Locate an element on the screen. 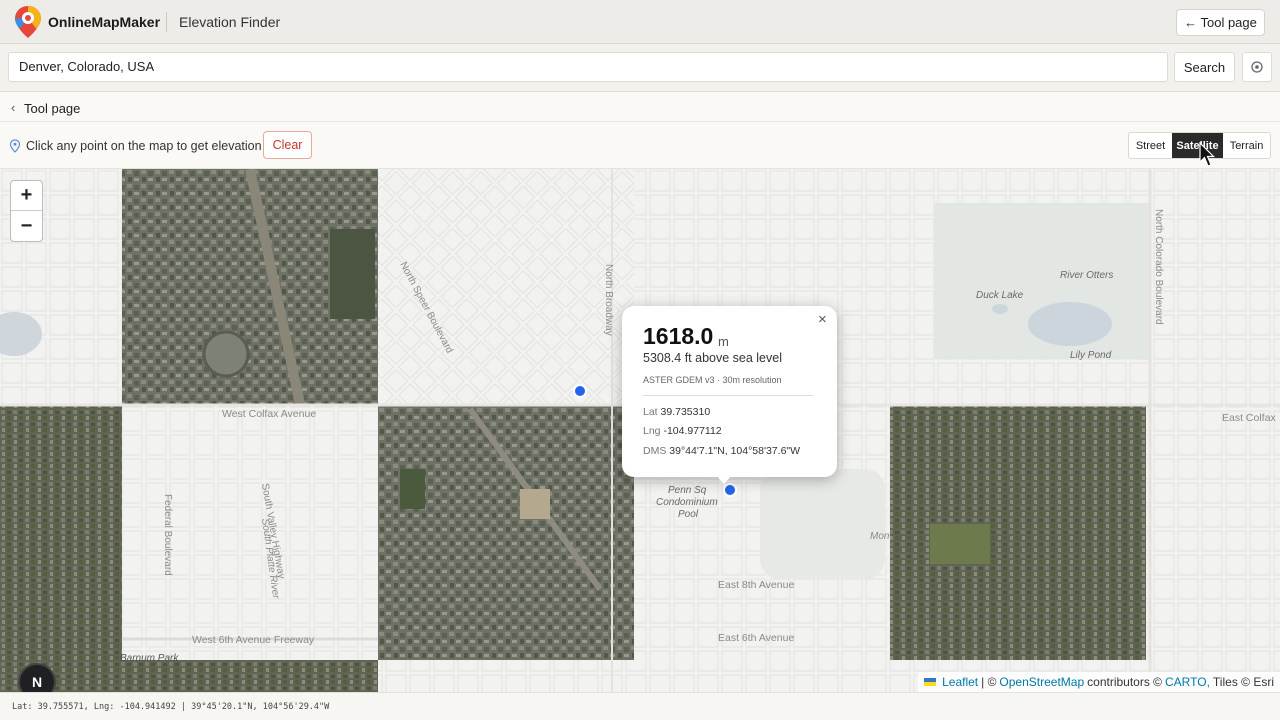  search-input: Denver, Colorado, USA is located at coordinates (588, 67).